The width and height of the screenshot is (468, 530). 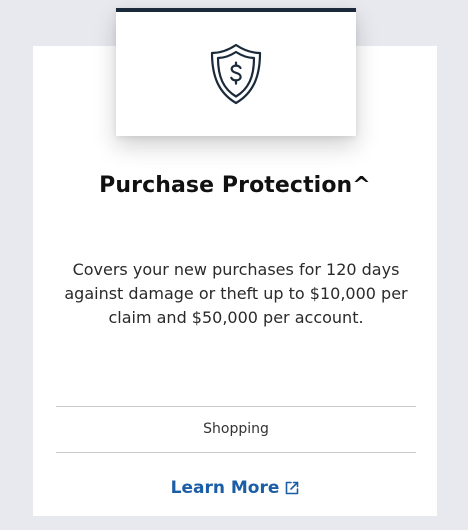 What do you see at coordinates (236, 452) in the screenshot?
I see `divider-bottom` at bounding box center [236, 452].